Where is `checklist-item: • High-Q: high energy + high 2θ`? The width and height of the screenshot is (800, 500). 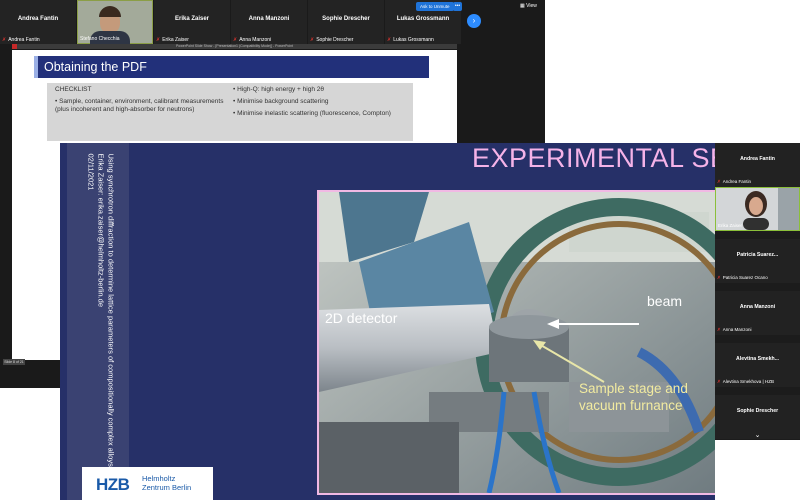 checklist-item: • High-Q: high energy + high 2θ is located at coordinates (278, 89).